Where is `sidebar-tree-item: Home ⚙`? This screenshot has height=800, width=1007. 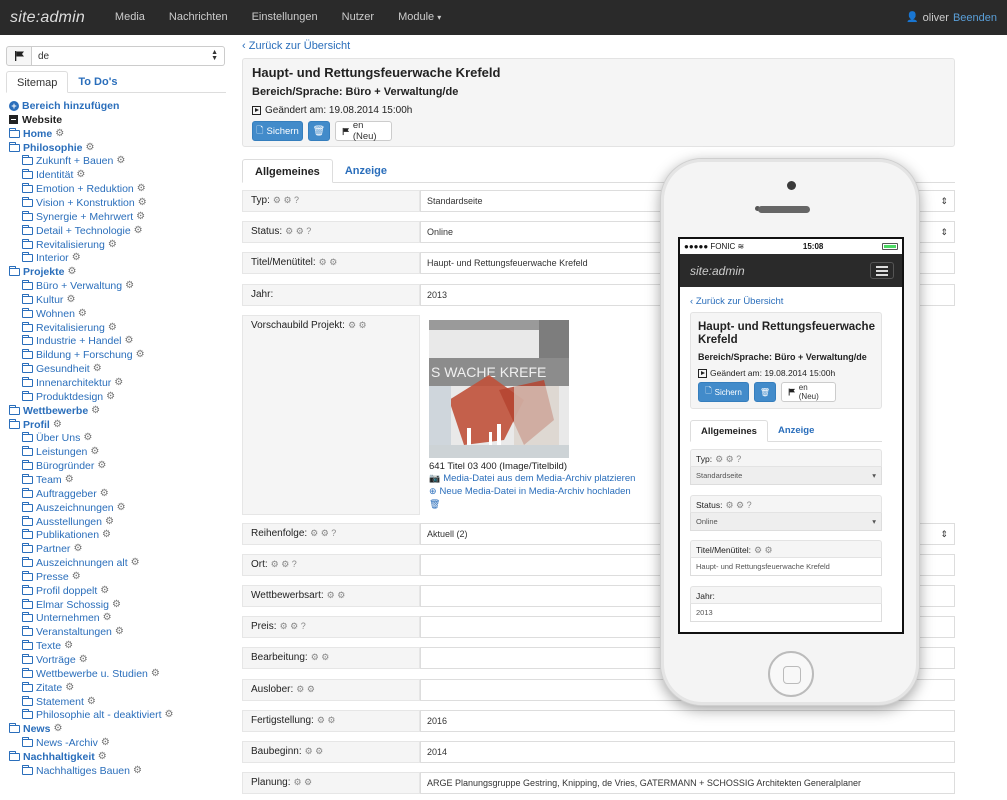 sidebar-tree-item: Home ⚙ is located at coordinates (36, 134).